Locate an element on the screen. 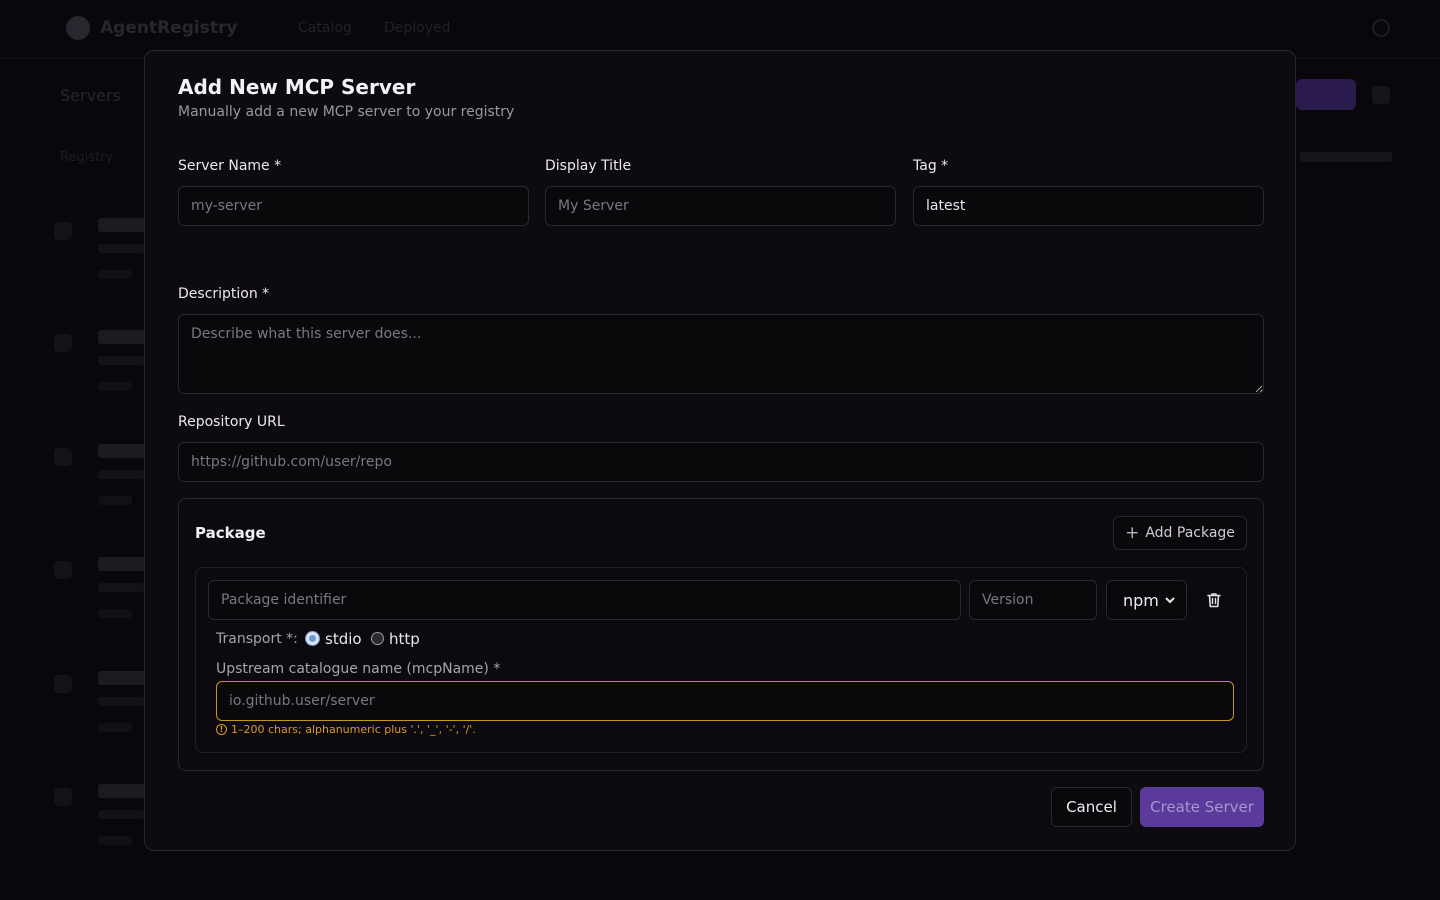 The width and height of the screenshot is (1440, 900). registry-type-select: npm is located at coordinates (1146, 600).